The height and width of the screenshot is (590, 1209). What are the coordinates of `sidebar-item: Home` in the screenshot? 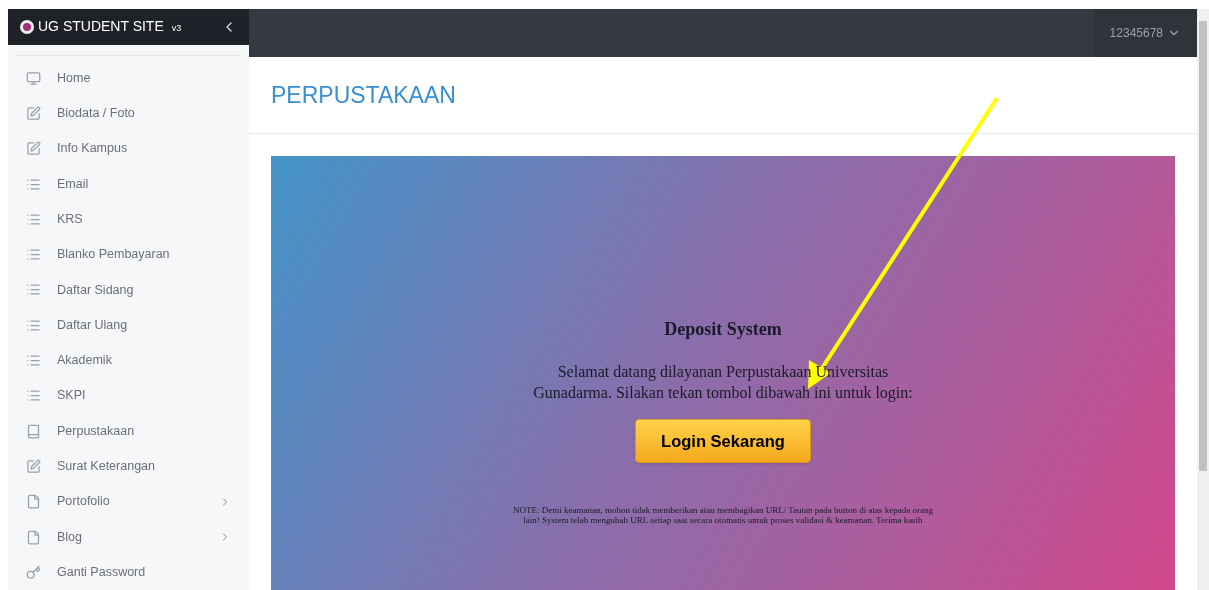 It's located at (128, 78).